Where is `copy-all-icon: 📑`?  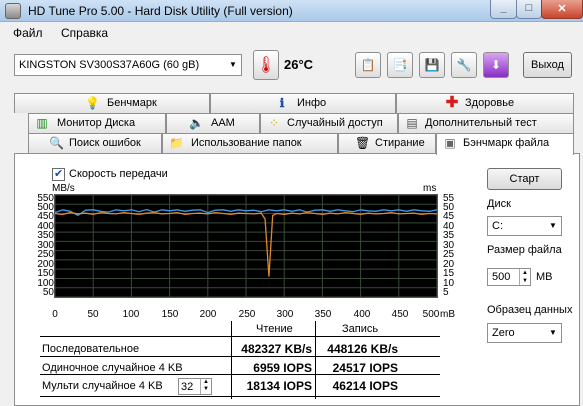
copy-all-icon: 📑 is located at coordinates (400, 65).